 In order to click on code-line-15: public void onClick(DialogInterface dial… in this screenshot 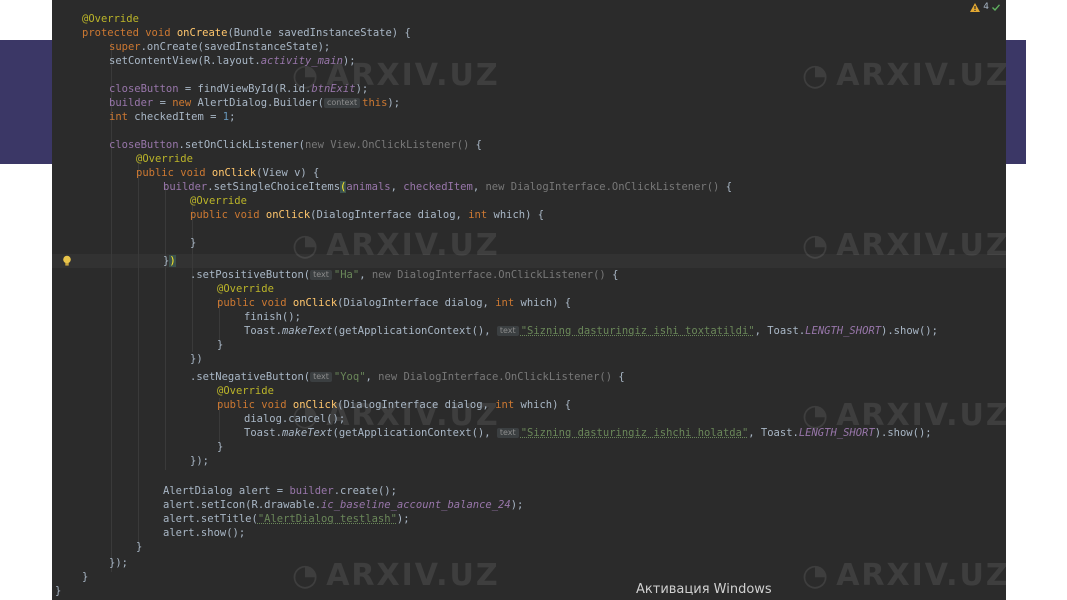, I will do `click(367, 215)`.